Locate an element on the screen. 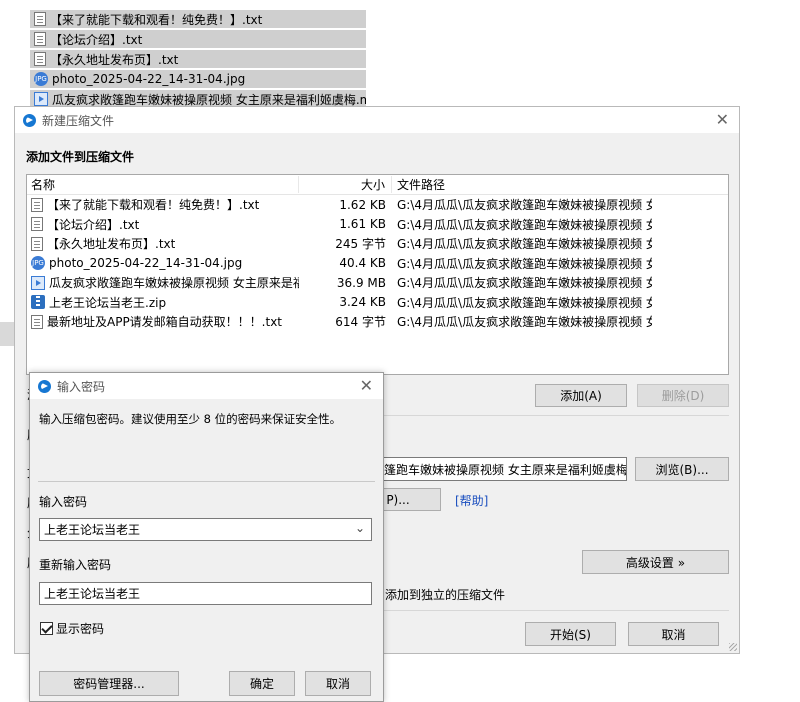 Image resolution: width=800 pixels, height=702 pixels. background-file-item: JPG photo_2025-04-22_14-31-04.jpg is located at coordinates (198, 79).